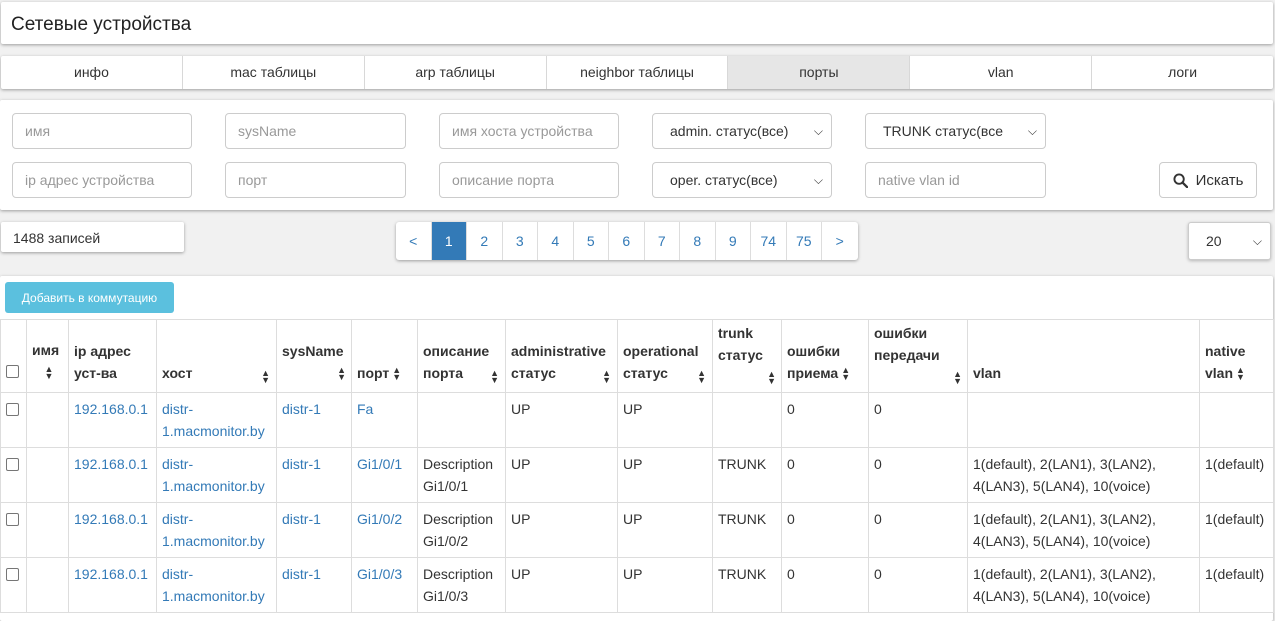  What do you see at coordinates (315, 131) in the screenshot?
I see `sysname-filter-input` at bounding box center [315, 131].